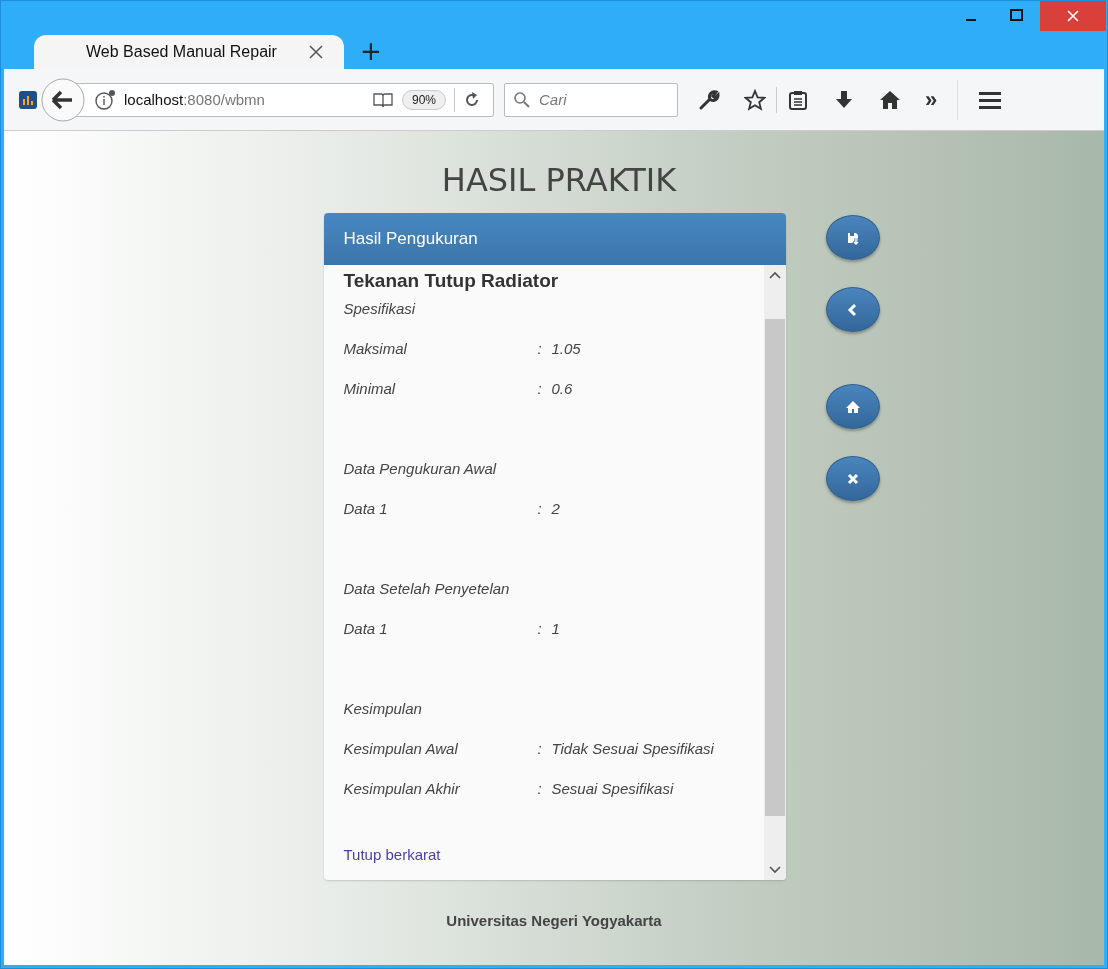 The image size is (1108, 969). What do you see at coordinates (392, 854) in the screenshot?
I see `note-link: Tutup berkarat` at bounding box center [392, 854].